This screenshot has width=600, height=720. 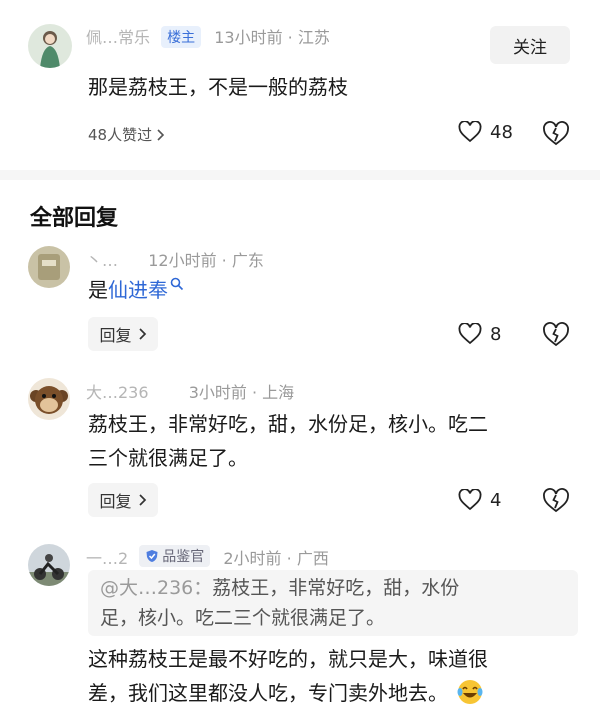 What do you see at coordinates (485, 132) in the screenshot?
I see `like-button: 48` at bounding box center [485, 132].